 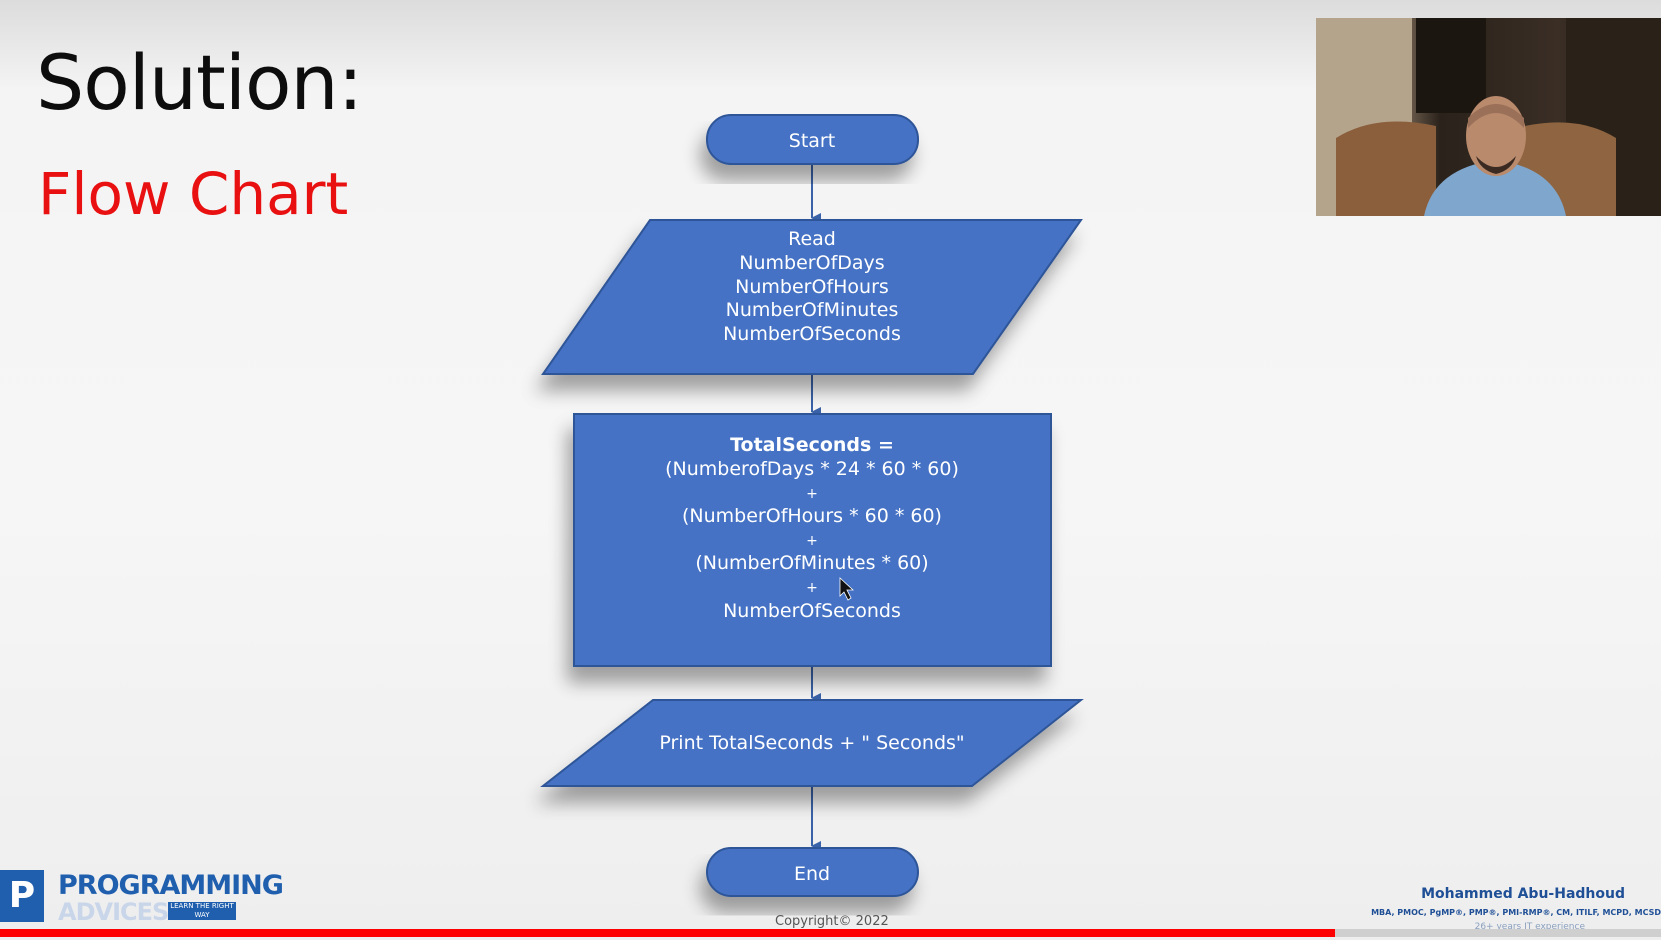 I want to click on input-line: NumberOfDays, so click(x=811, y=263).